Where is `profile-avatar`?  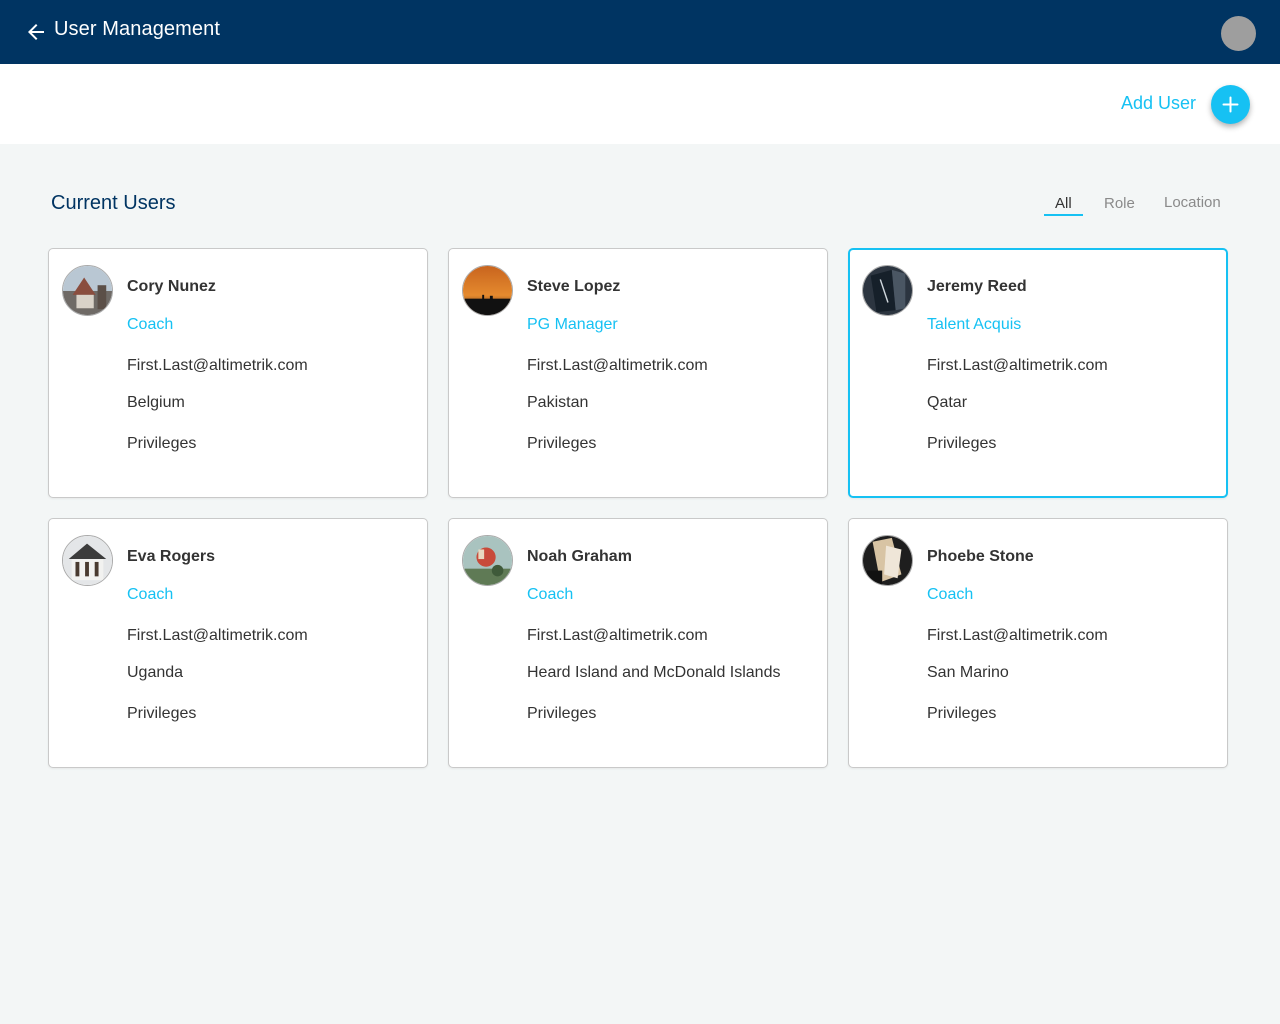 profile-avatar is located at coordinates (1238, 33).